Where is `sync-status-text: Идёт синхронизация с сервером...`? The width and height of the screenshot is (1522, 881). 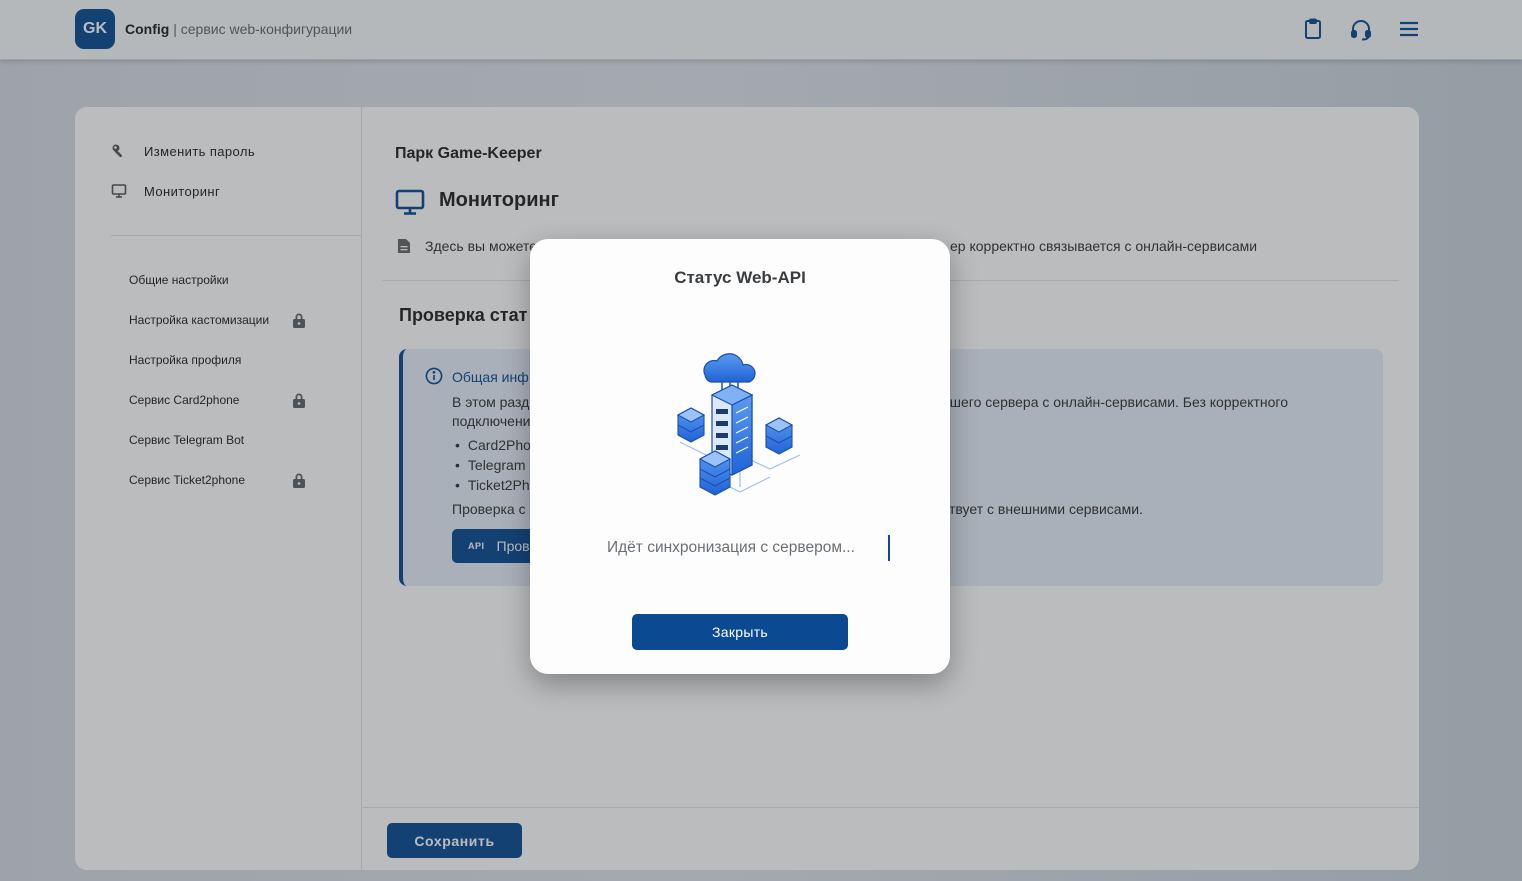 sync-status-text: Идёт синхронизация с сервером... is located at coordinates (731, 547).